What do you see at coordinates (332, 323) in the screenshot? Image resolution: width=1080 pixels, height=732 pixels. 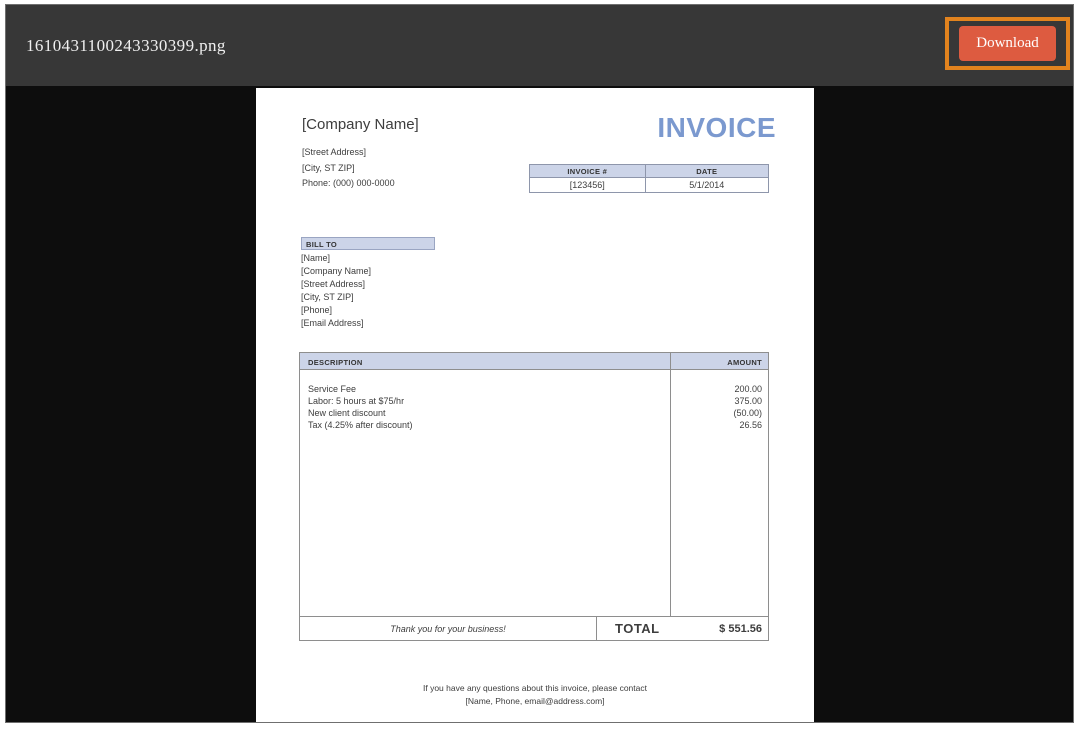 I see `bill-to-line: [Email Address]` at bounding box center [332, 323].